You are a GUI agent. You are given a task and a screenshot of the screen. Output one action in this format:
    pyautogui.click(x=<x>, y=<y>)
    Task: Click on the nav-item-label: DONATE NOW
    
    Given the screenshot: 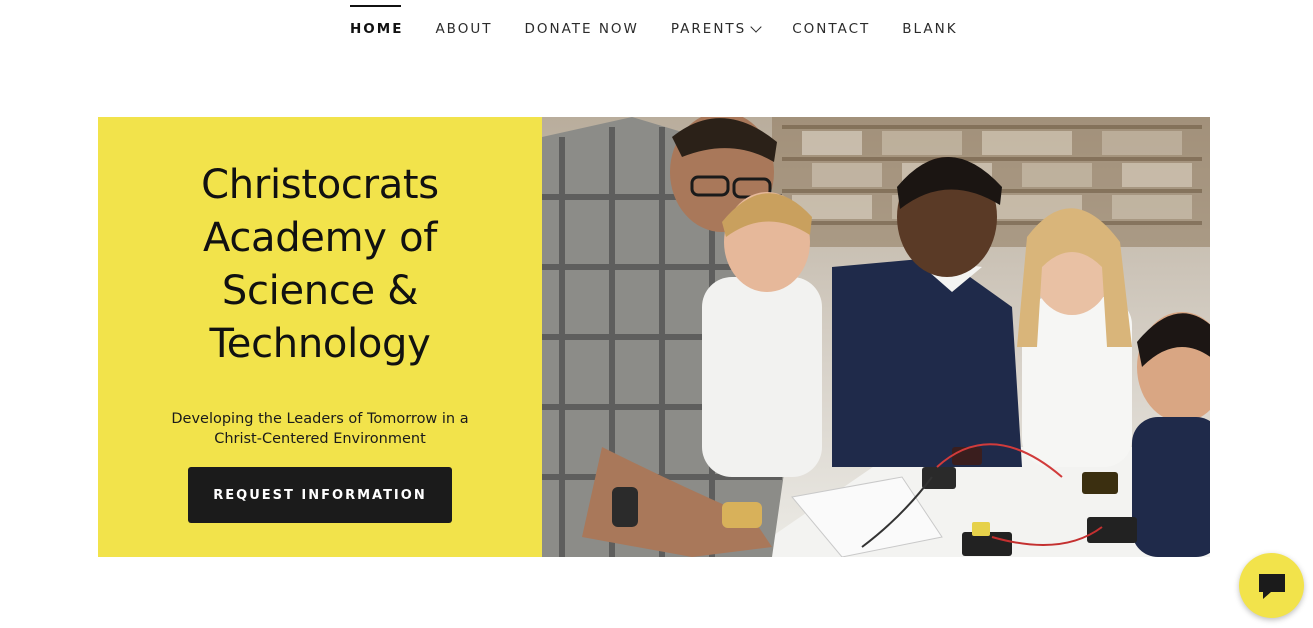 What is the action you would take?
    pyautogui.click(x=581, y=29)
    